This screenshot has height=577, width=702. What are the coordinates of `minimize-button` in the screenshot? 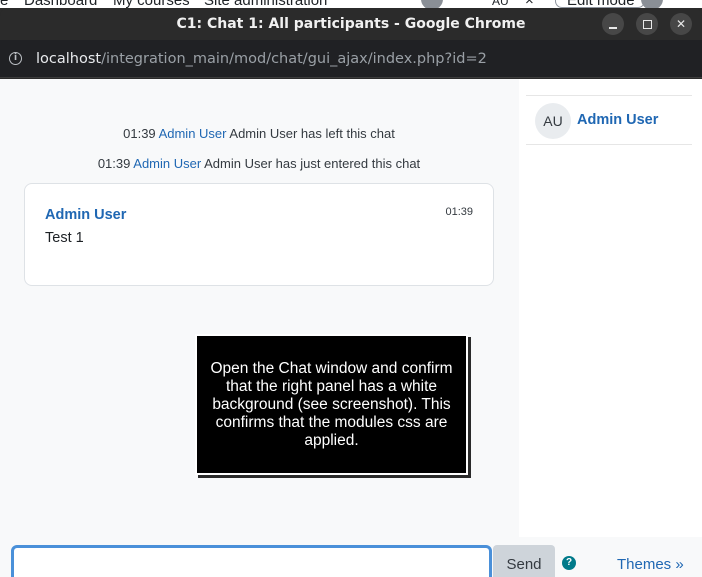 It's located at (613, 24).